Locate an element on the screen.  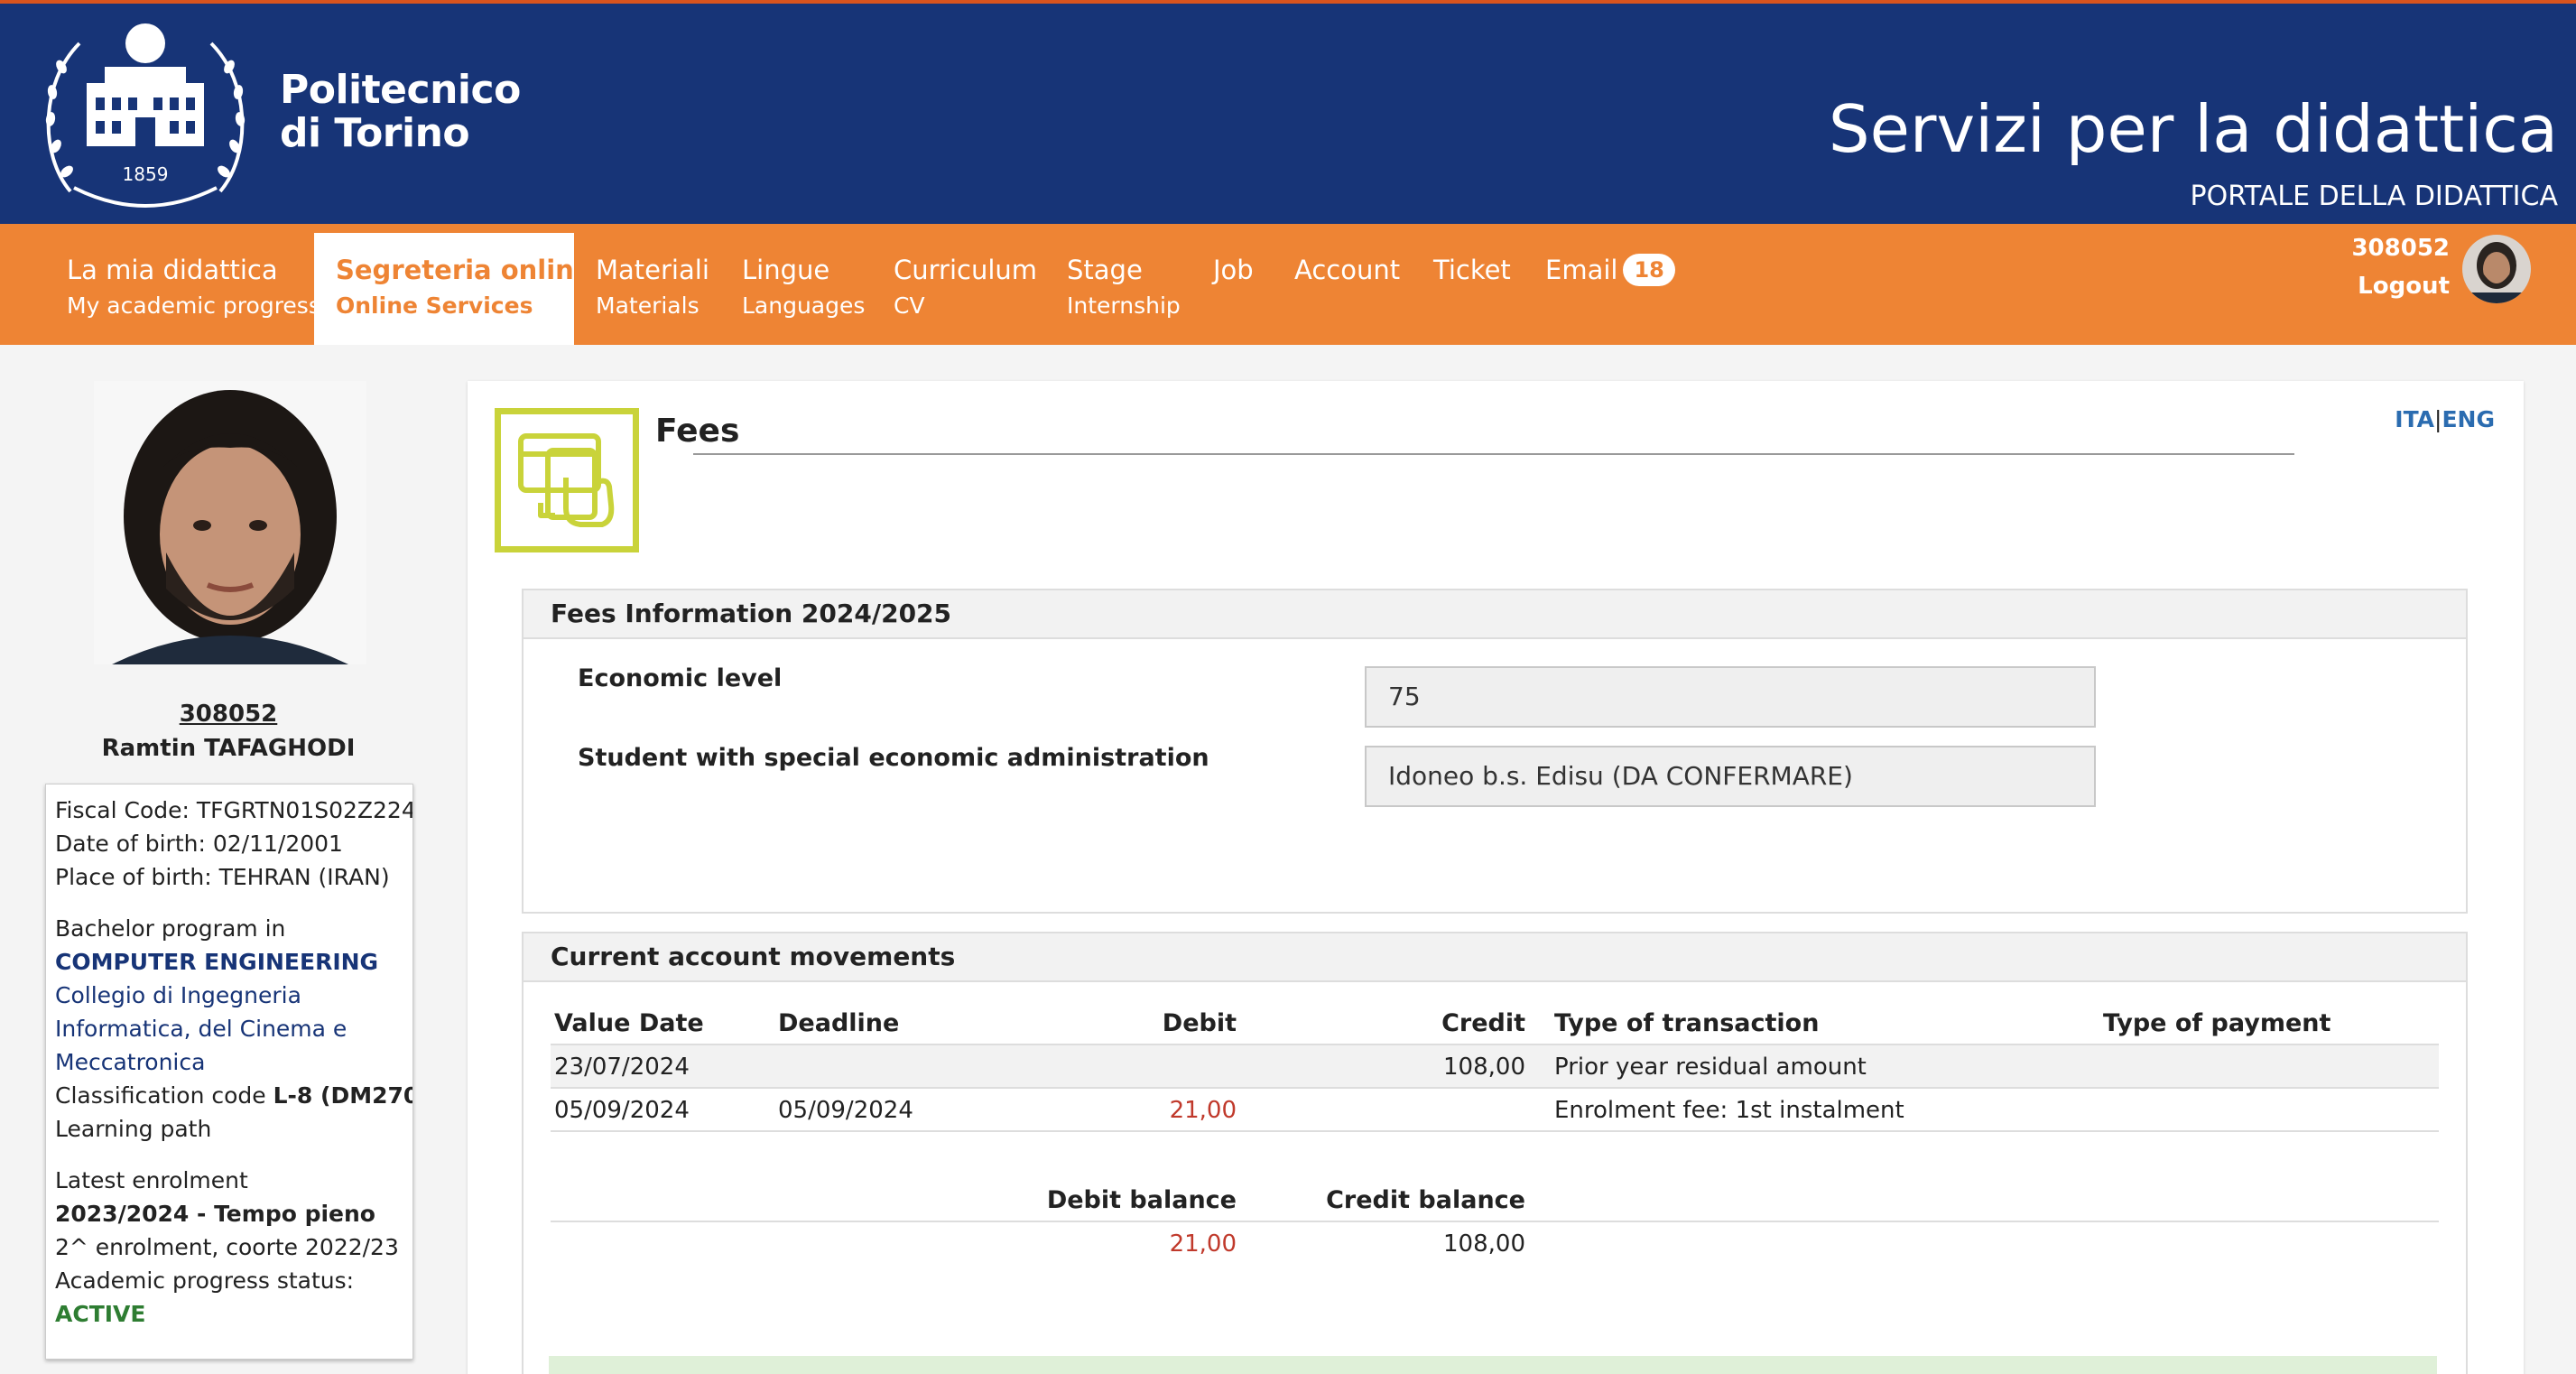
nav-label: Lingue is located at coordinates (786, 270).